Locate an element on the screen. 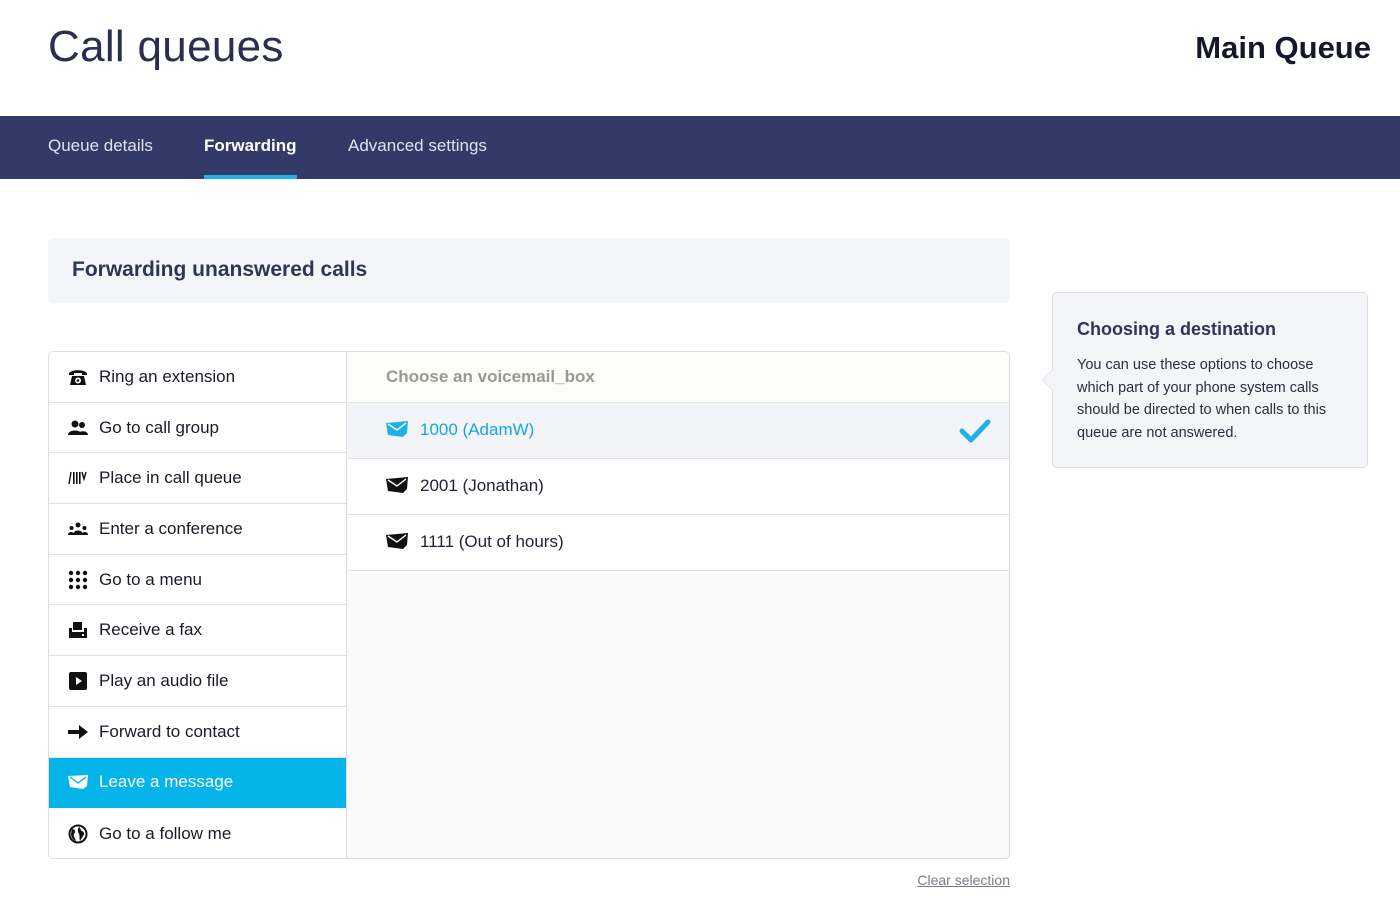  play-icon is located at coordinates (78, 681).